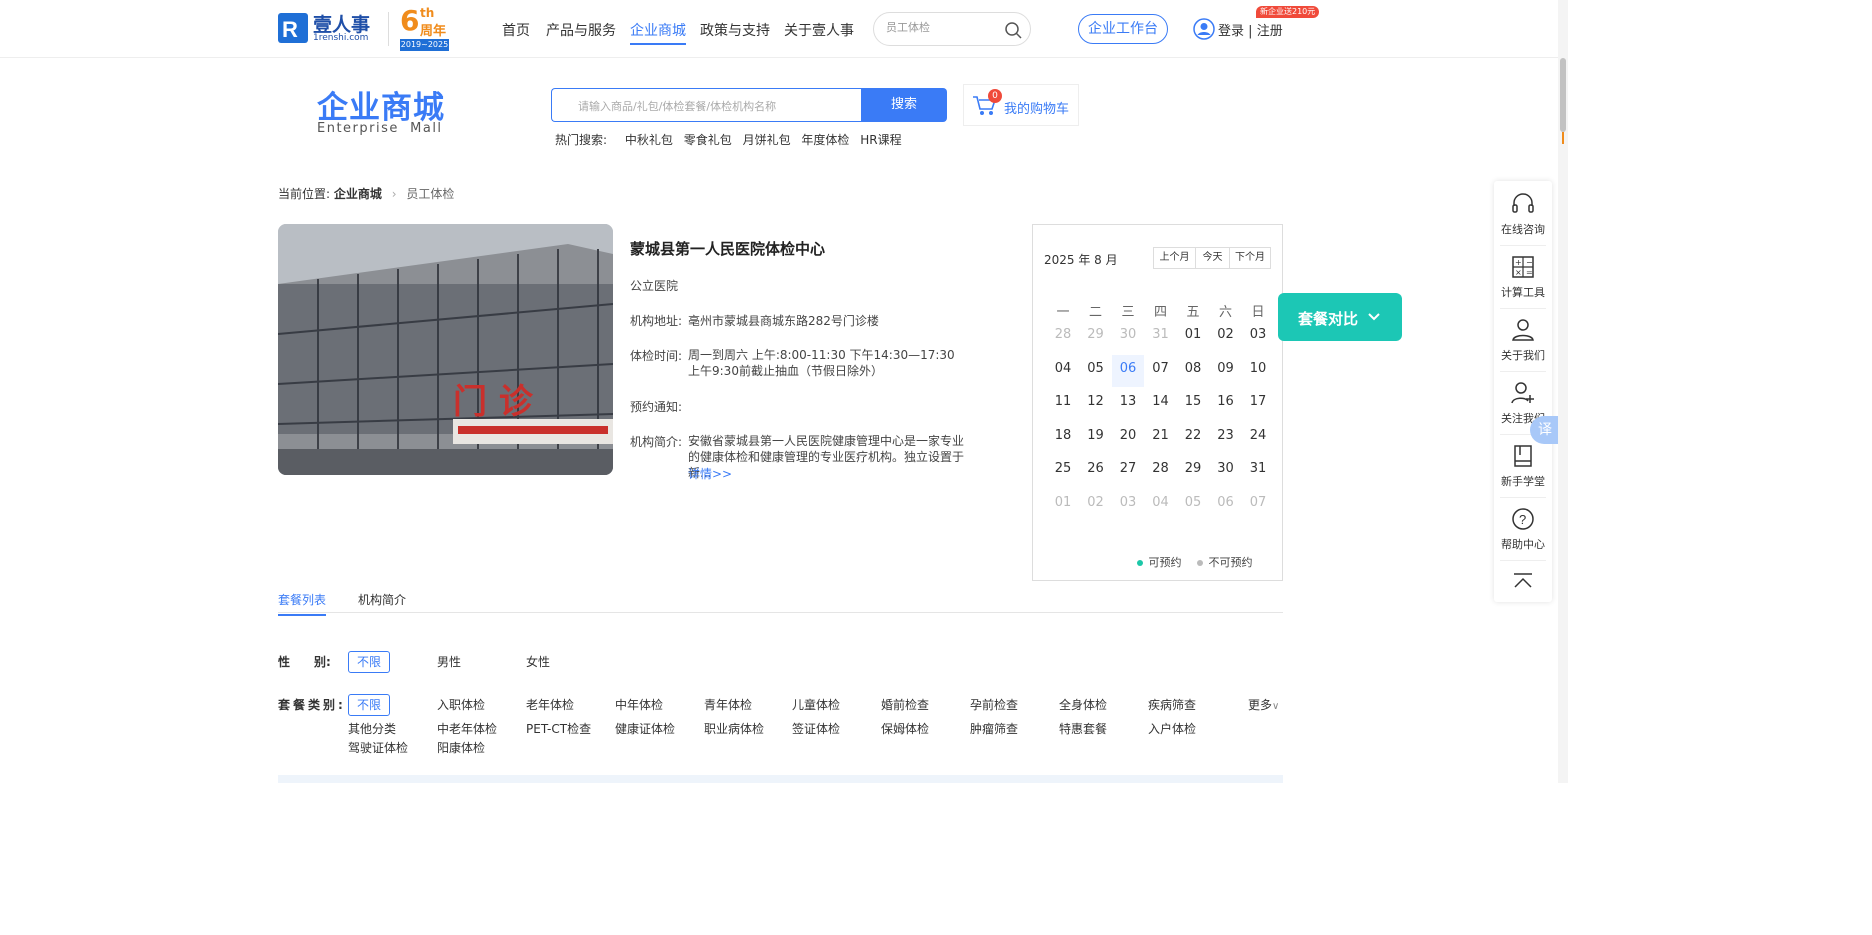 The height and width of the screenshot is (935, 1872). I want to click on calendar-day: 15, so click(1193, 401).